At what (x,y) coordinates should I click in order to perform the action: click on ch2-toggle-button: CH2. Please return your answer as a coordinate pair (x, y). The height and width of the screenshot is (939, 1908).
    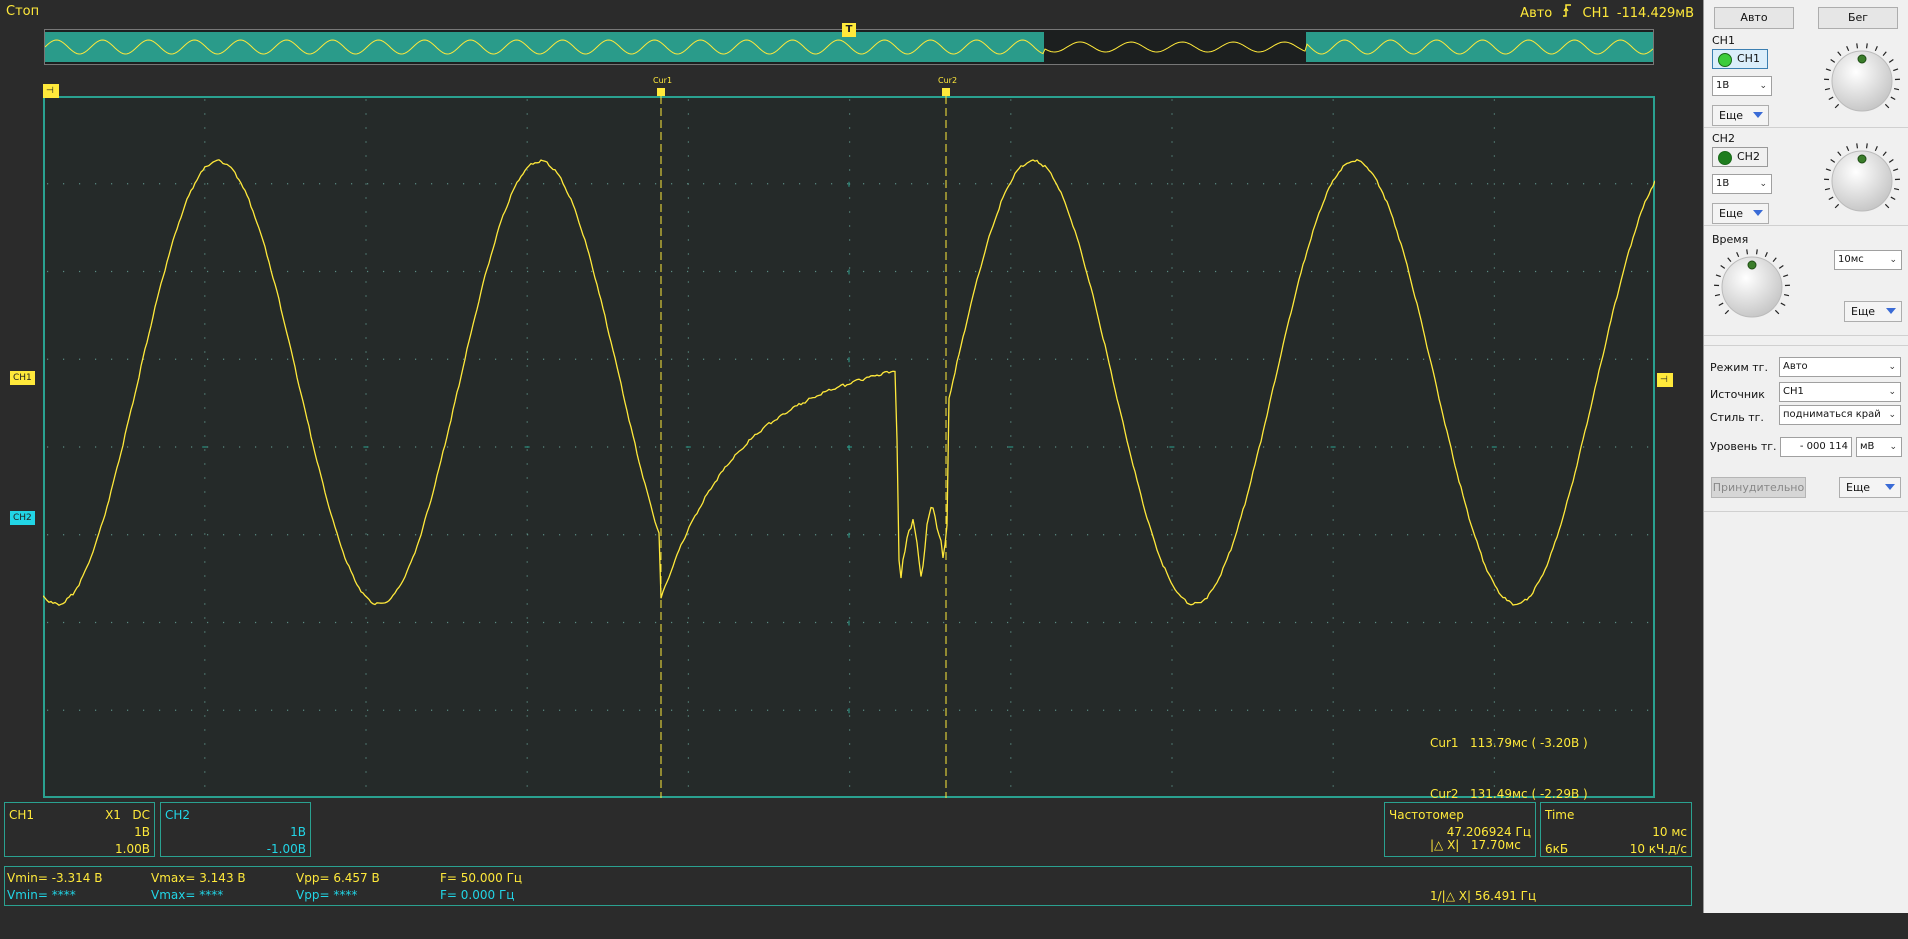
    Looking at the image, I should click on (1740, 157).